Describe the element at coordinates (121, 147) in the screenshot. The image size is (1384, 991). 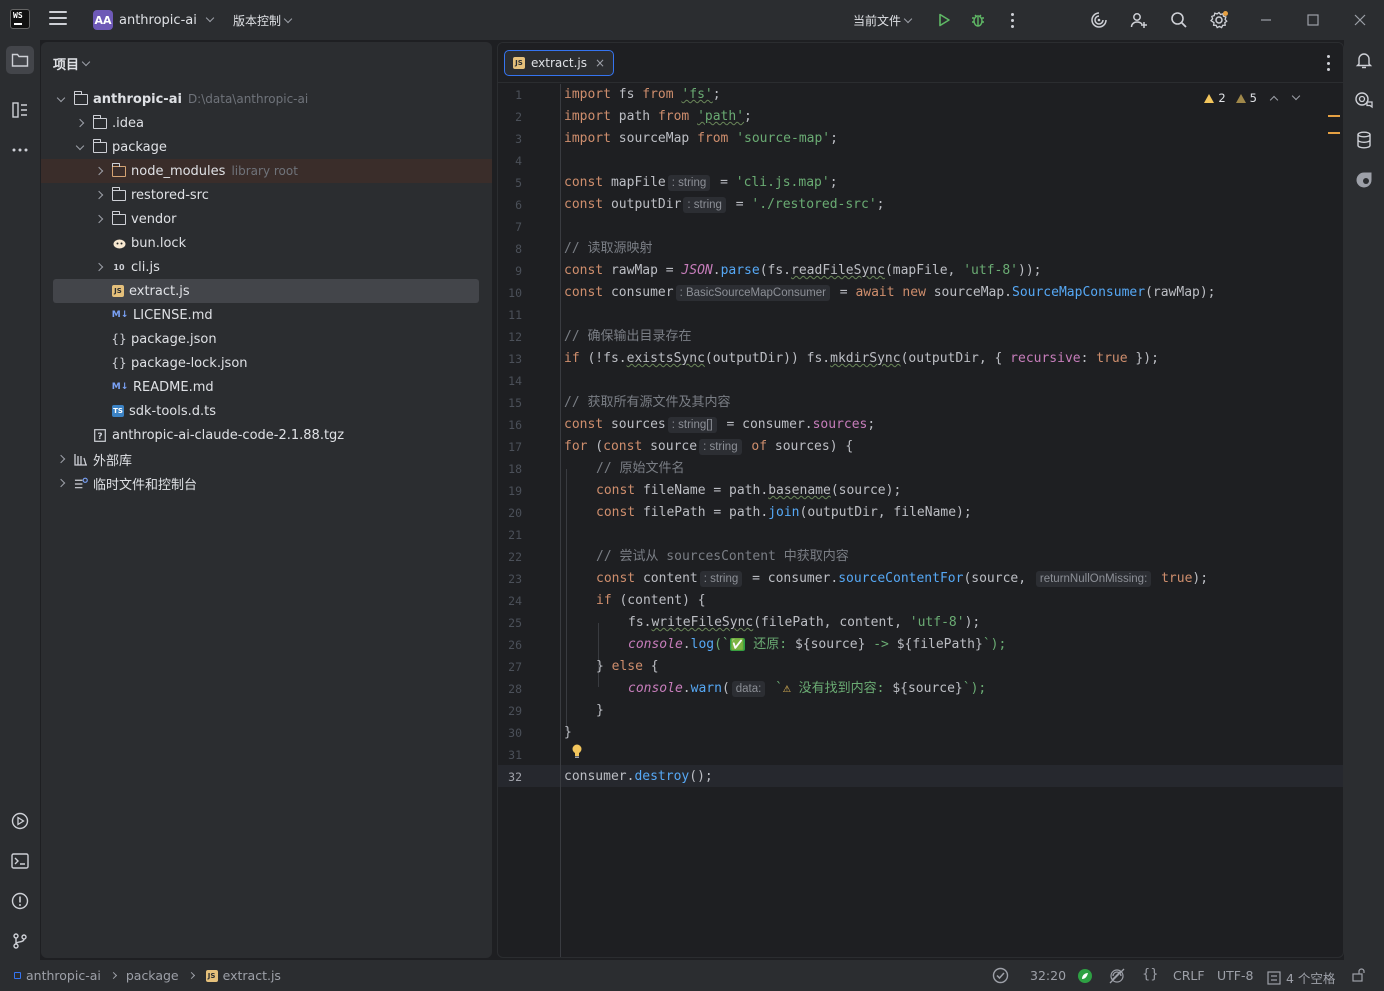
I see `tree-item-package: package` at that location.